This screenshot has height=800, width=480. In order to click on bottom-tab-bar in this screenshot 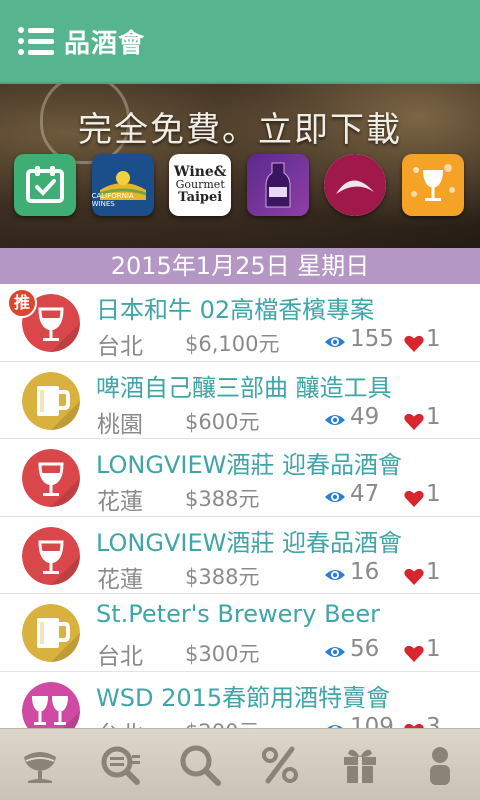, I will do `click(240, 764)`.